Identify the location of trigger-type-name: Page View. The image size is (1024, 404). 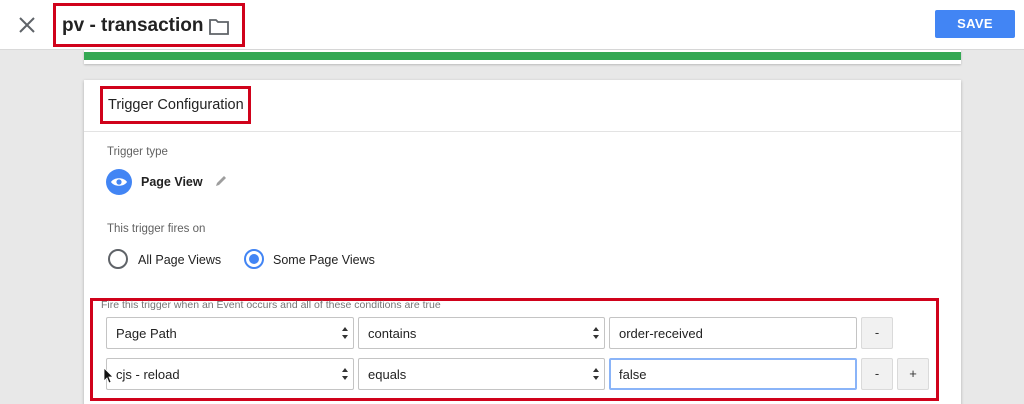
(172, 182).